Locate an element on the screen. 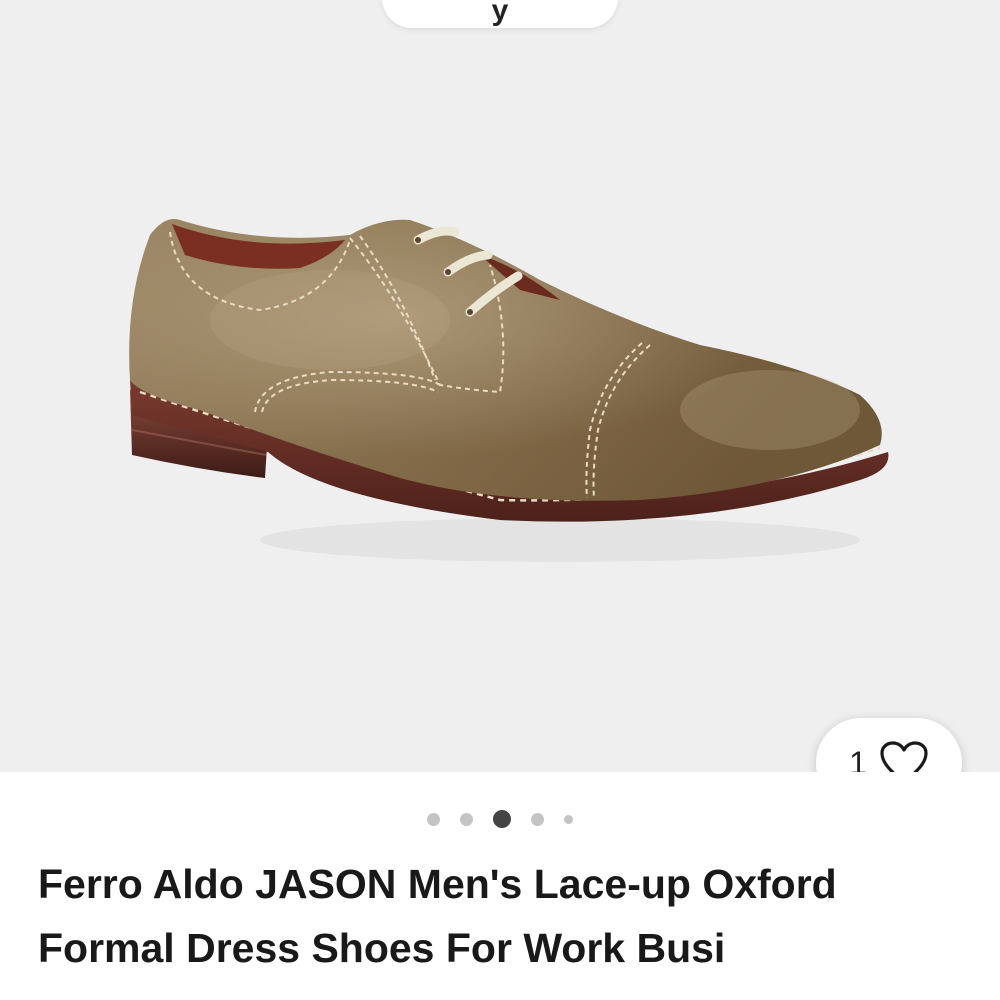 Image resolution: width=1000 pixels, height=1000 pixels. like-button: 1 is located at coordinates (889, 745).